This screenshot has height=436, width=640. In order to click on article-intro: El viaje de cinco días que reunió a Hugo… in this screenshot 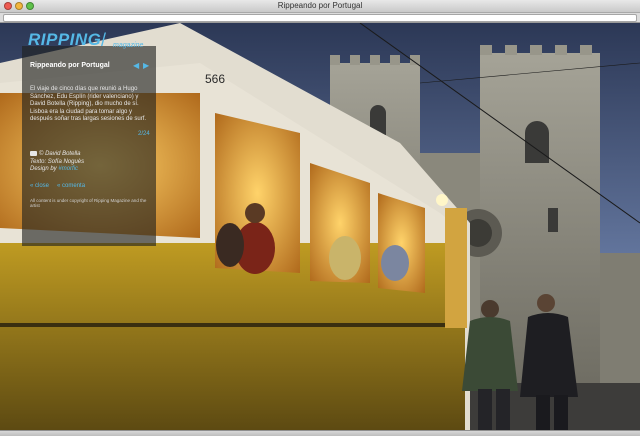, I will do `click(88, 104)`.